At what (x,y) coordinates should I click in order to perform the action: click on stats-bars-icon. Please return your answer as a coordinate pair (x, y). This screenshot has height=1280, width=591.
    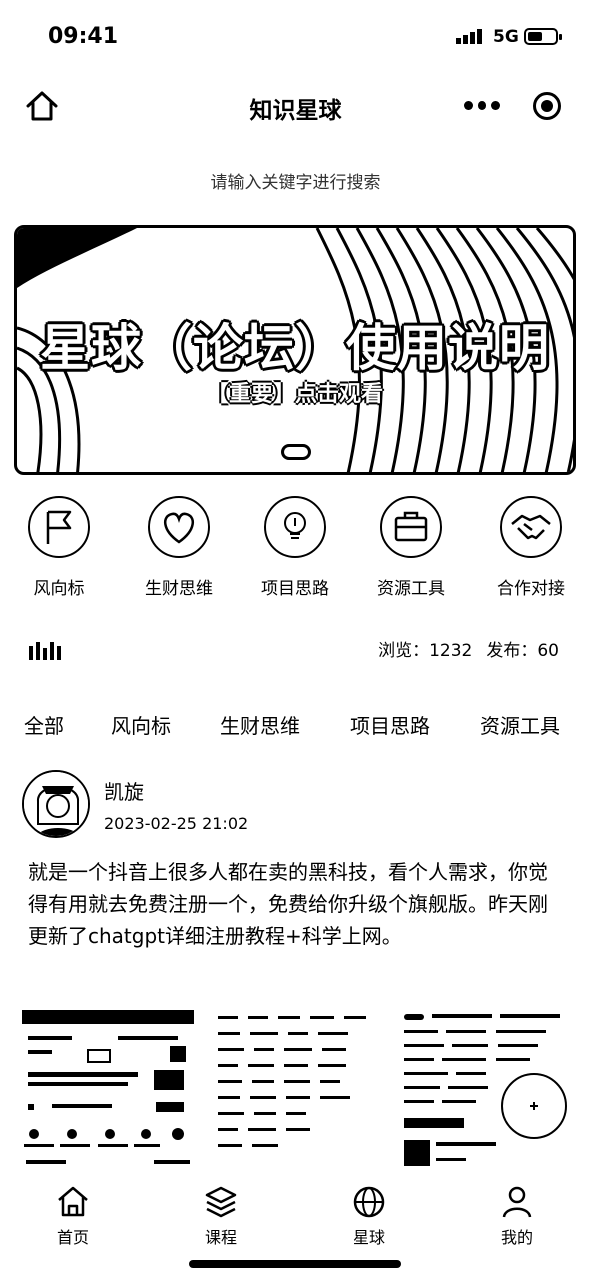
    Looking at the image, I should click on (45, 651).